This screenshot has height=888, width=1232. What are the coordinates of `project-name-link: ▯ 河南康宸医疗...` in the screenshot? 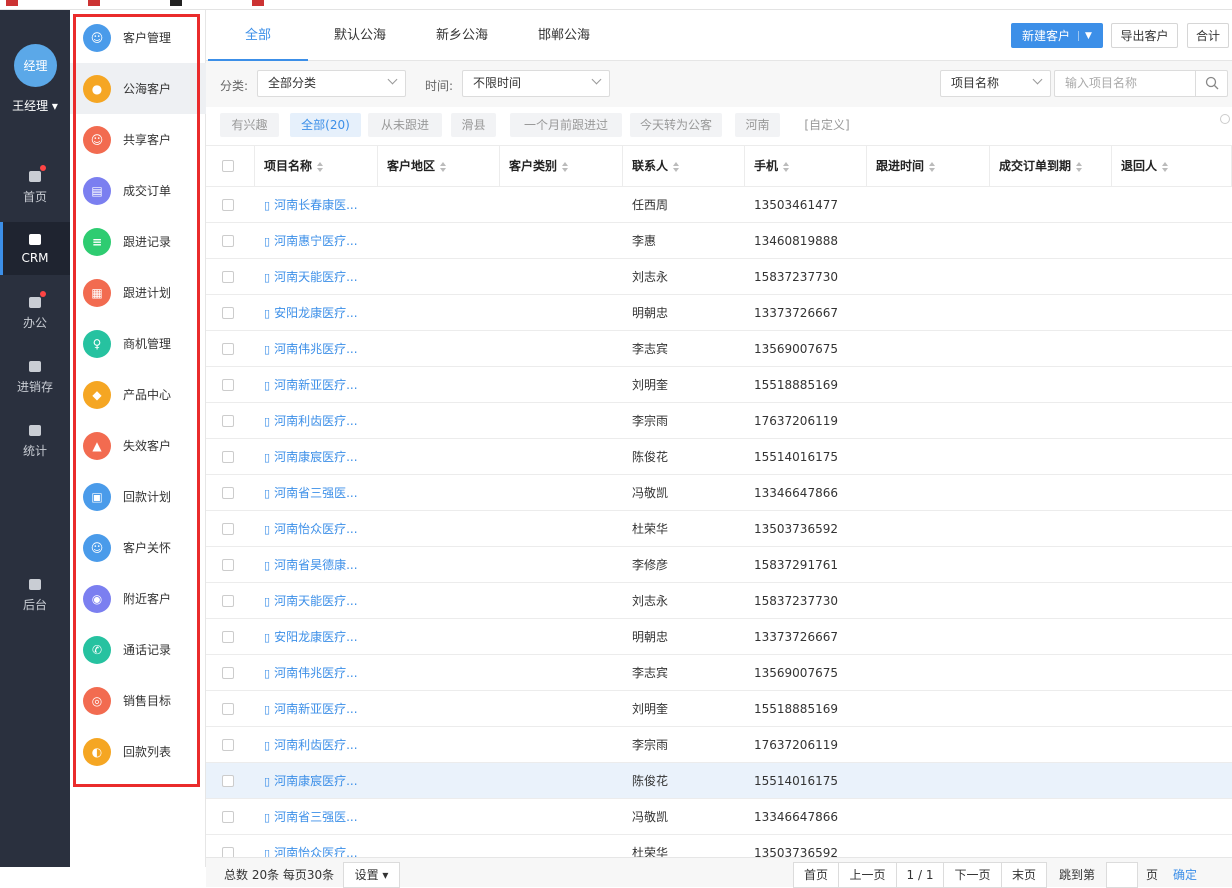 It's located at (320, 781).